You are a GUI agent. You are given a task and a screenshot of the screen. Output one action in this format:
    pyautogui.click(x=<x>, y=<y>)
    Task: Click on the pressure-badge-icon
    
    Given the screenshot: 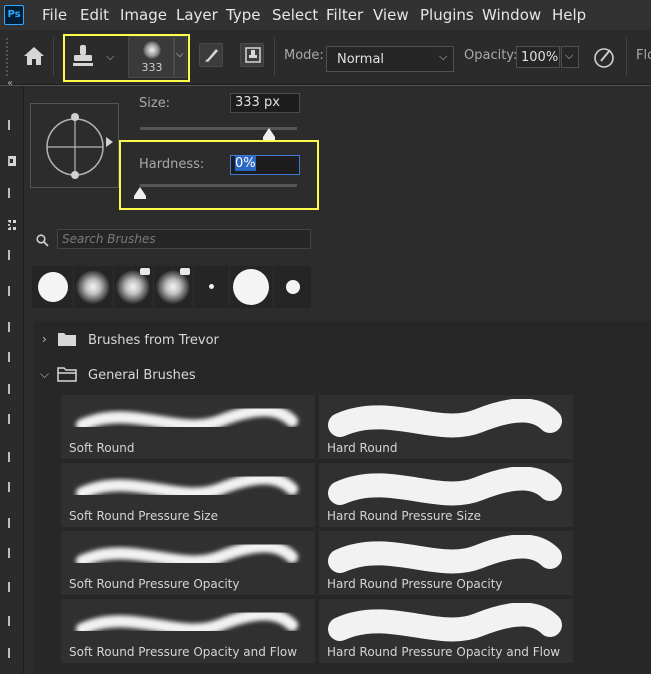 What is the action you would take?
    pyautogui.click(x=185, y=271)
    